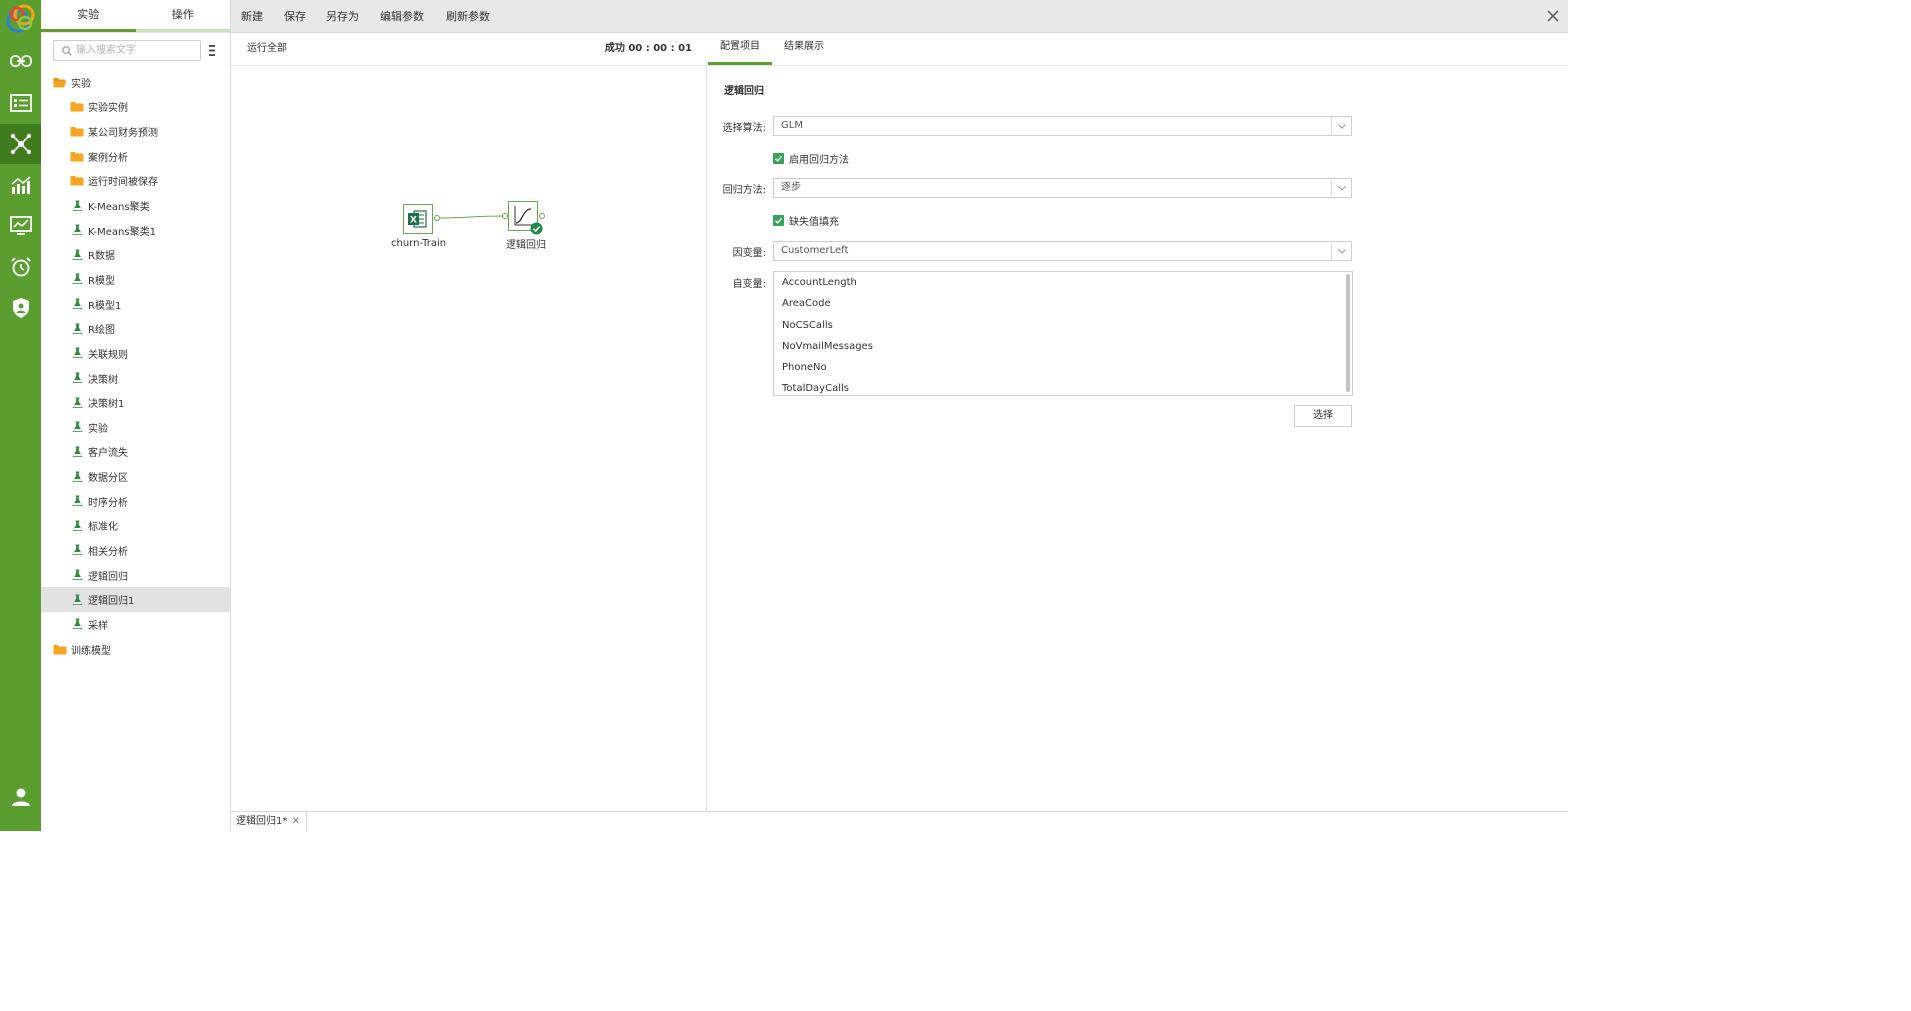 The width and height of the screenshot is (1911, 1011). What do you see at coordinates (108, 479) in the screenshot?
I see `tree-item-label: 数据分区` at bounding box center [108, 479].